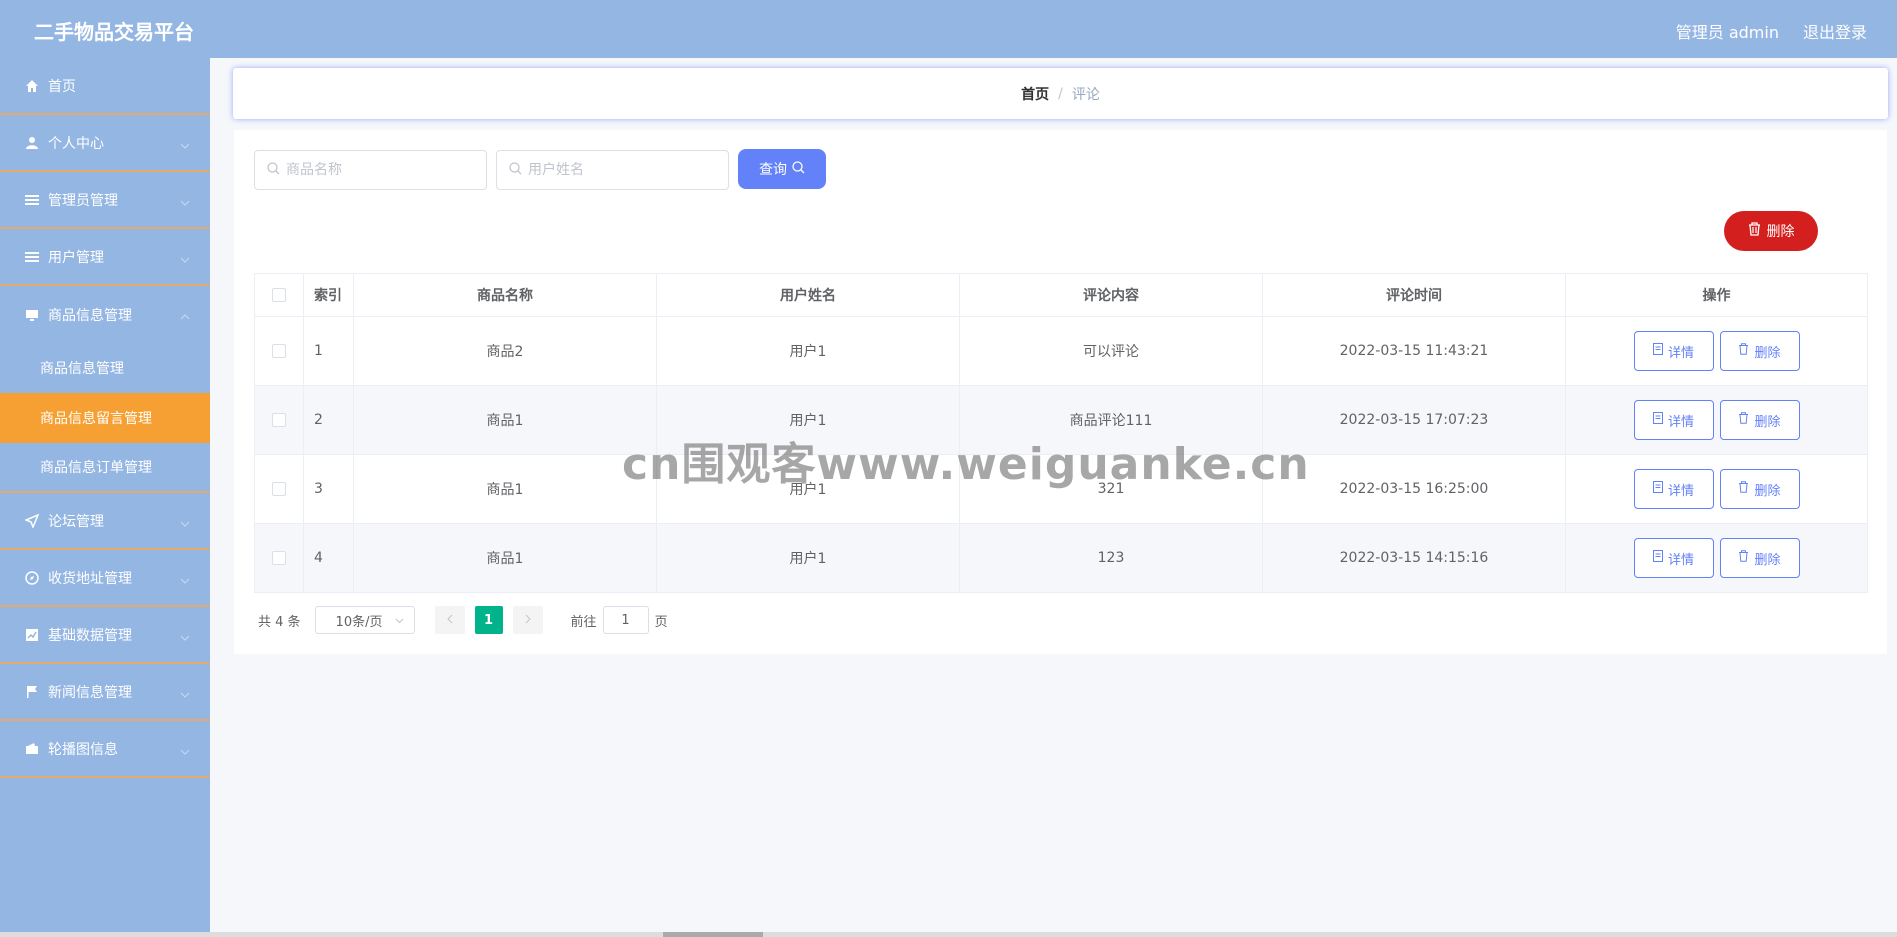 The width and height of the screenshot is (1897, 937). I want to click on wallet-icon, so click(32, 749).